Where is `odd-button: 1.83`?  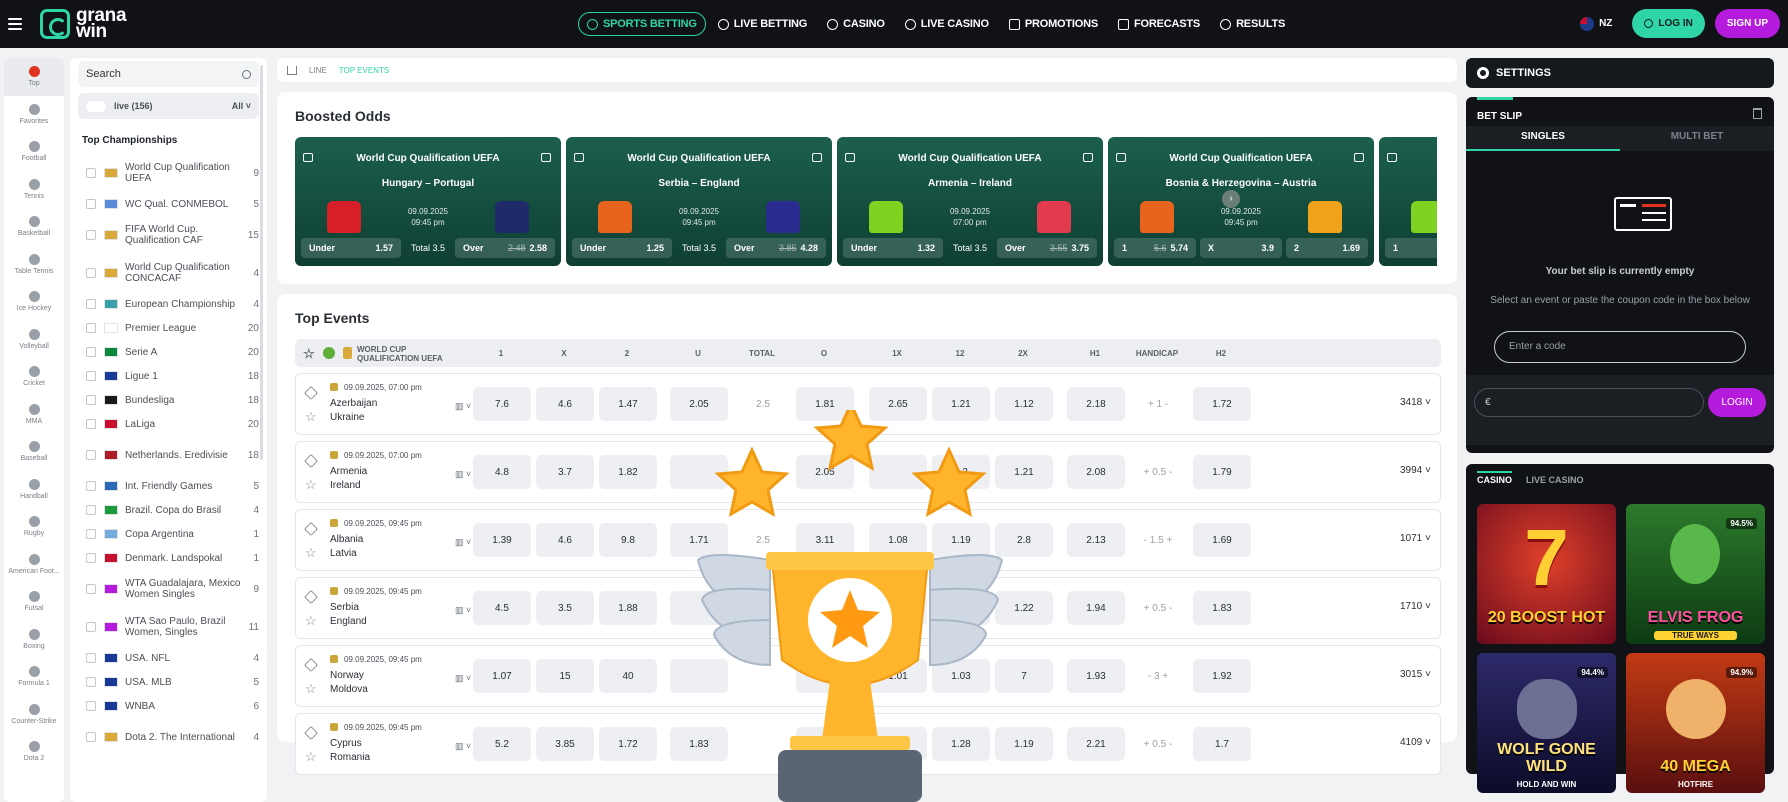
odd-button: 1.83 is located at coordinates (1222, 608).